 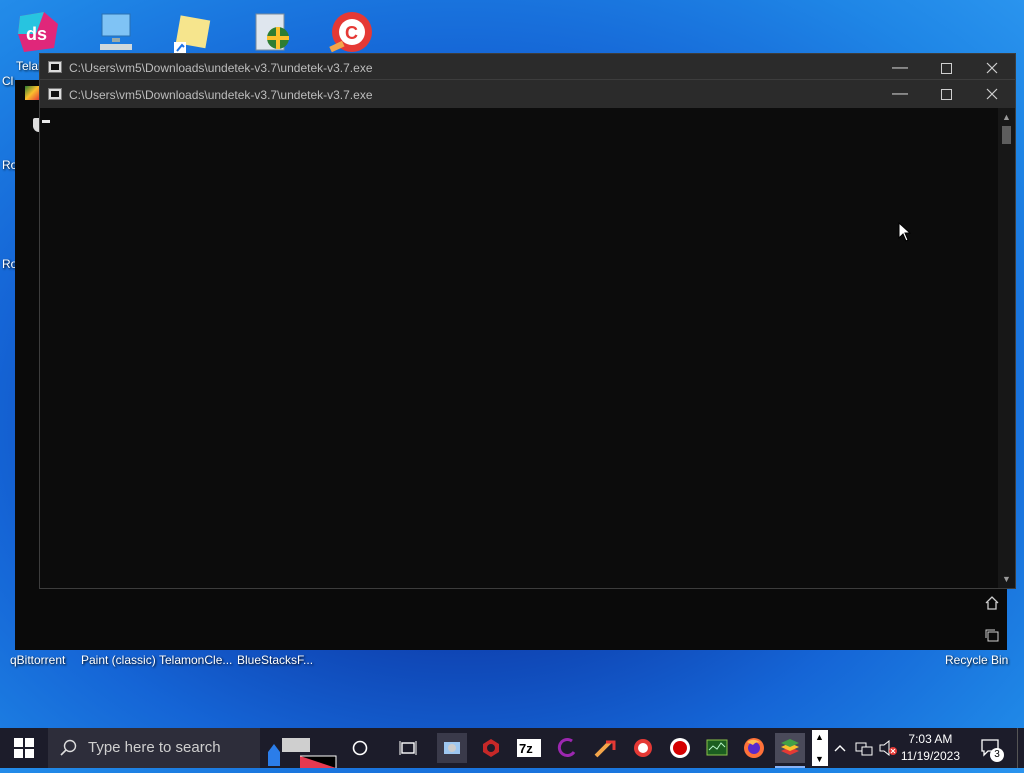 What do you see at coordinates (276, 32) in the screenshot?
I see `control-panel-icon` at bounding box center [276, 32].